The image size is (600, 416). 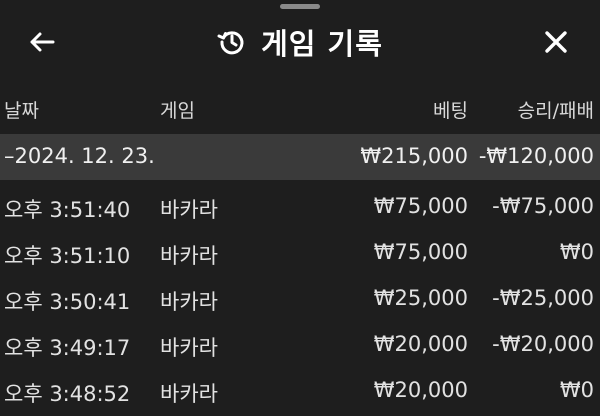 I want to click on row-time: 오후 3:48:52, so click(x=67, y=394).